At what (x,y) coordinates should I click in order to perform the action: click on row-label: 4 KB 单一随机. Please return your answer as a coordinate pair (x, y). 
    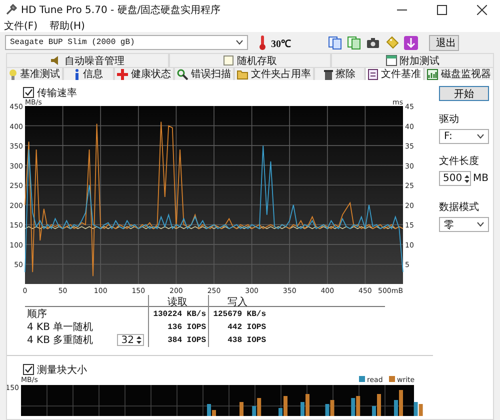
    Looking at the image, I should click on (60, 327).